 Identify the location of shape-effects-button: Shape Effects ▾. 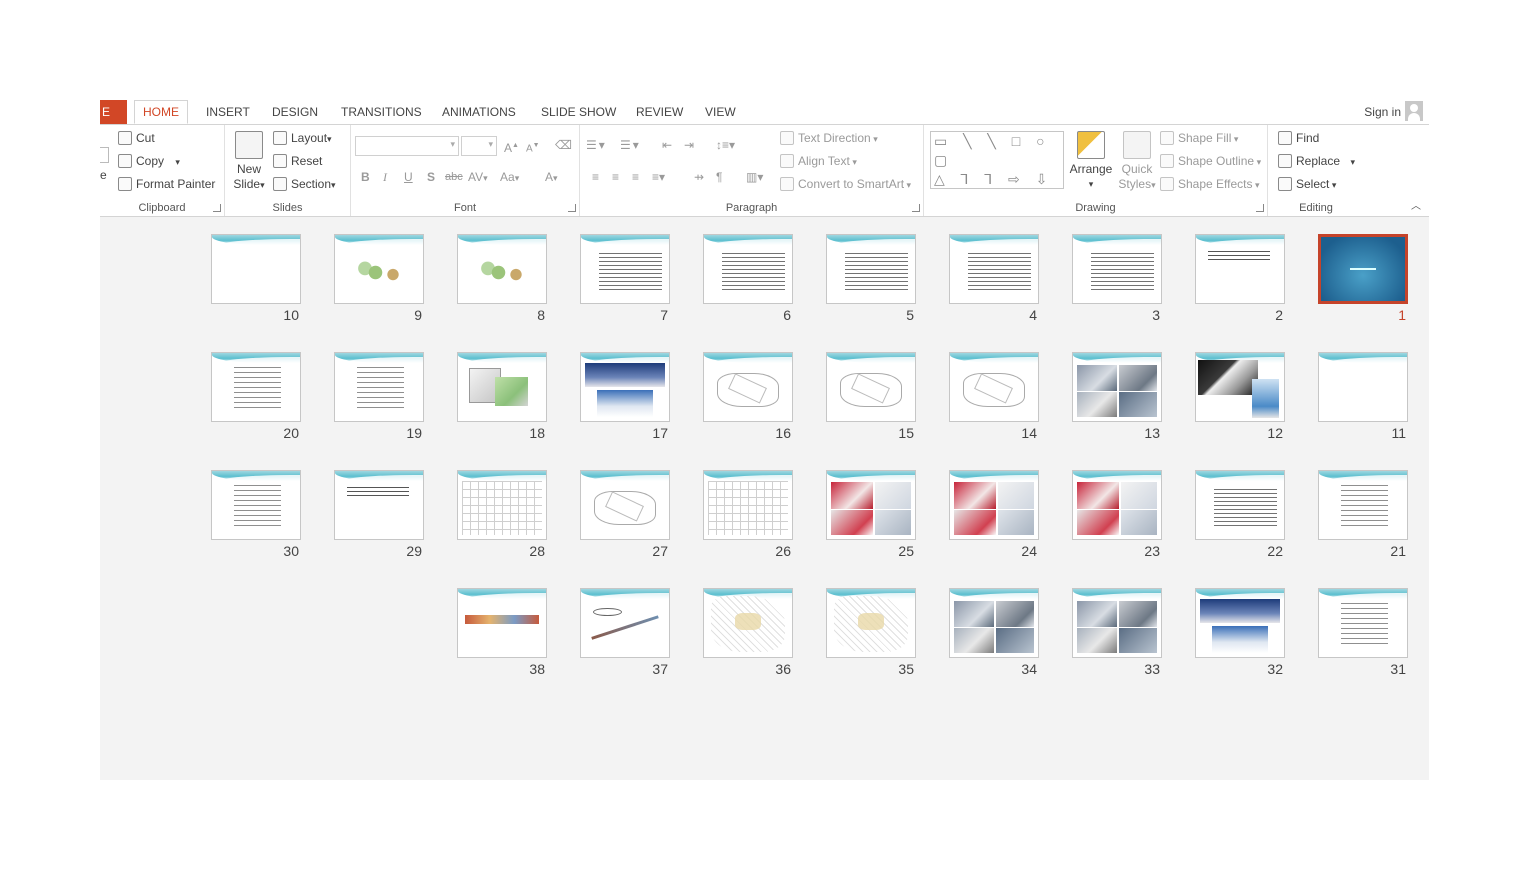
(1210, 184).